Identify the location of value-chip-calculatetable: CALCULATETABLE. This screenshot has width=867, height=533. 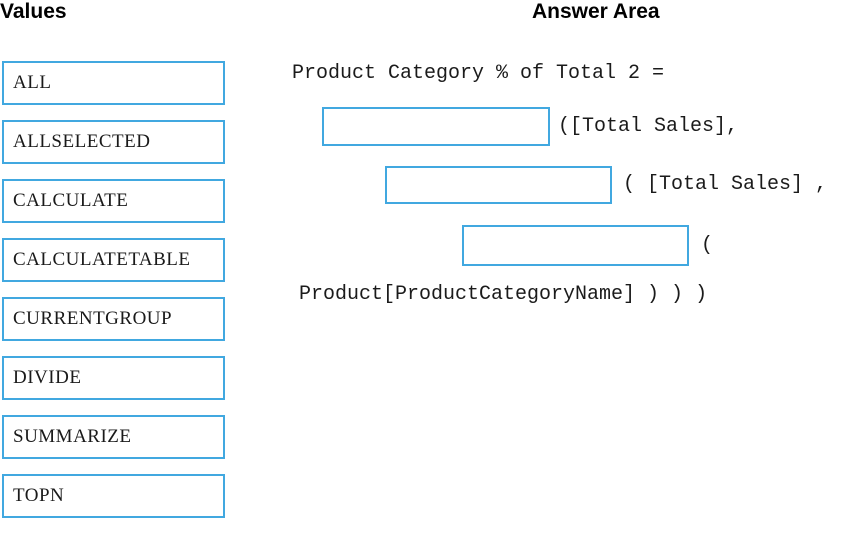
(113, 260).